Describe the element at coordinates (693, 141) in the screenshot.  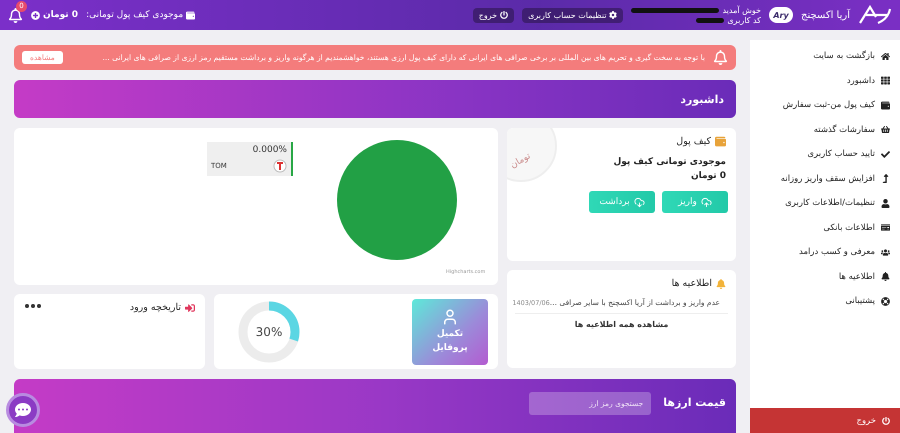
I see `card-title: کیف پول` at that location.